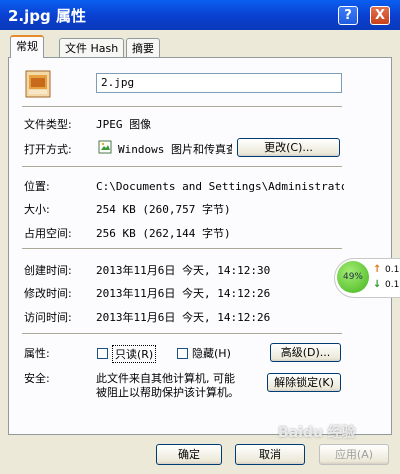 The width and height of the screenshot is (400, 474). Describe the element at coordinates (37, 209) in the screenshot. I see `size-label: 大小:` at that location.